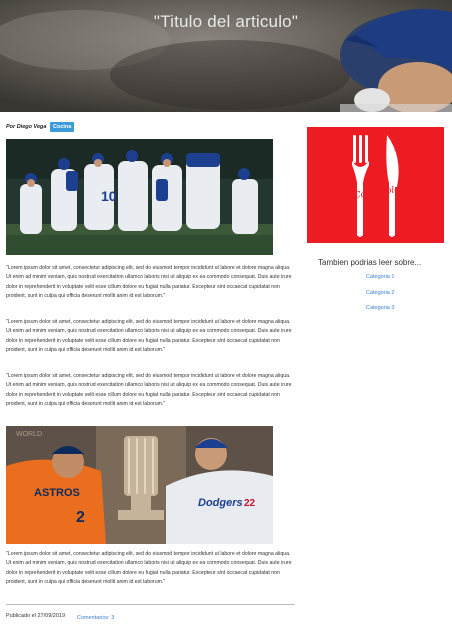 The image size is (452, 625). Describe the element at coordinates (95, 618) in the screenshot. I see `comments-link: Comentarios: 3` at that location.